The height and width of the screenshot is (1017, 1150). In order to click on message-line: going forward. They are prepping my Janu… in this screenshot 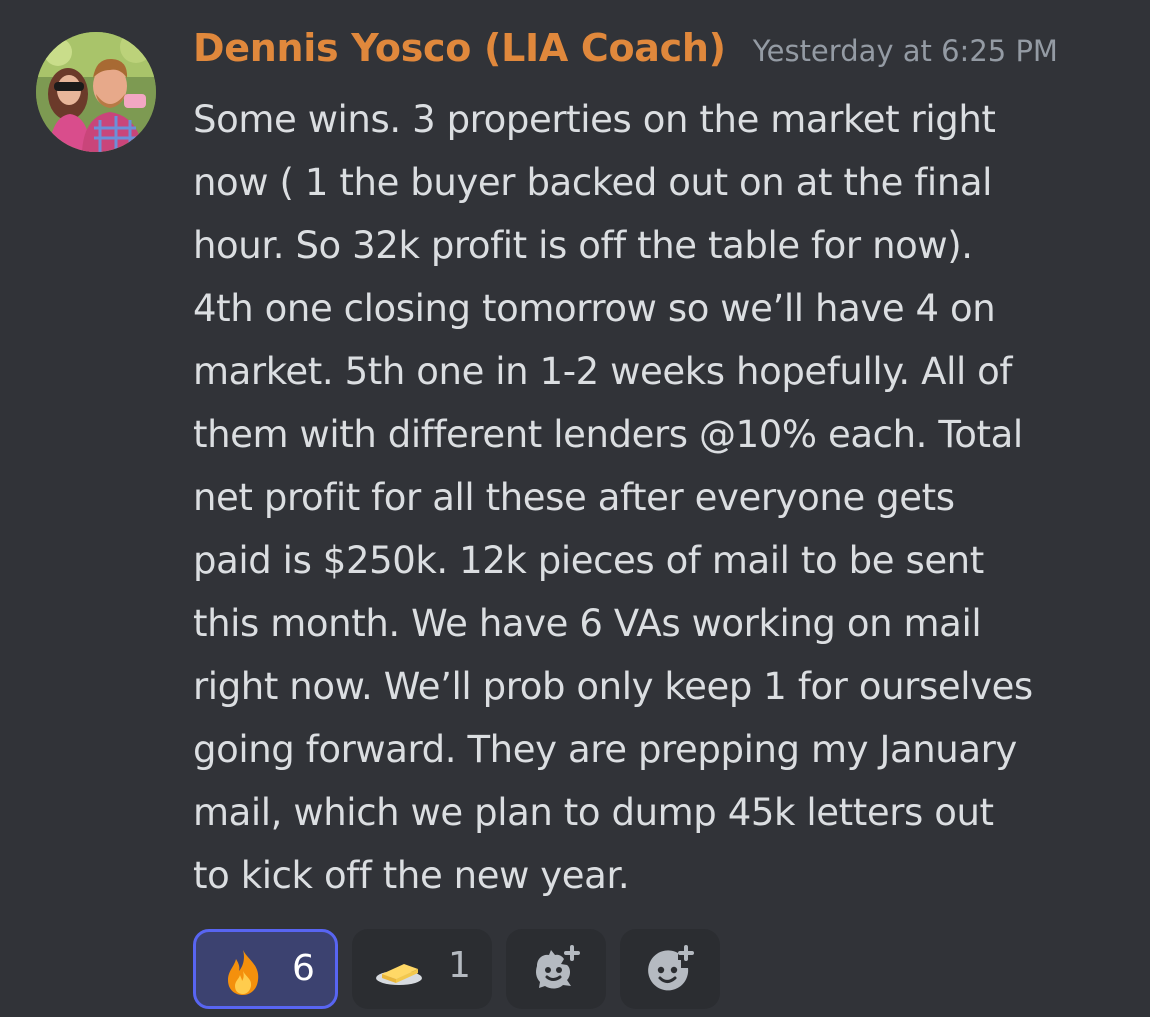, I will do `click(605, 749)`.